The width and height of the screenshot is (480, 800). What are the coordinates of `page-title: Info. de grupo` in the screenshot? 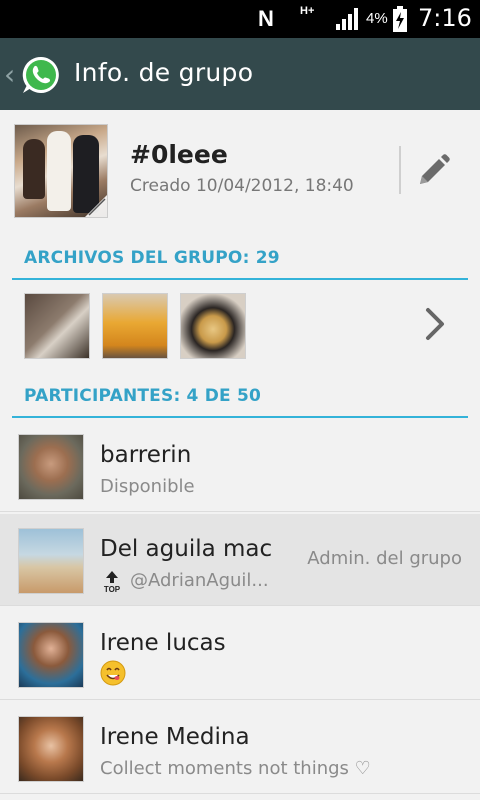 It's located at (164, 72).